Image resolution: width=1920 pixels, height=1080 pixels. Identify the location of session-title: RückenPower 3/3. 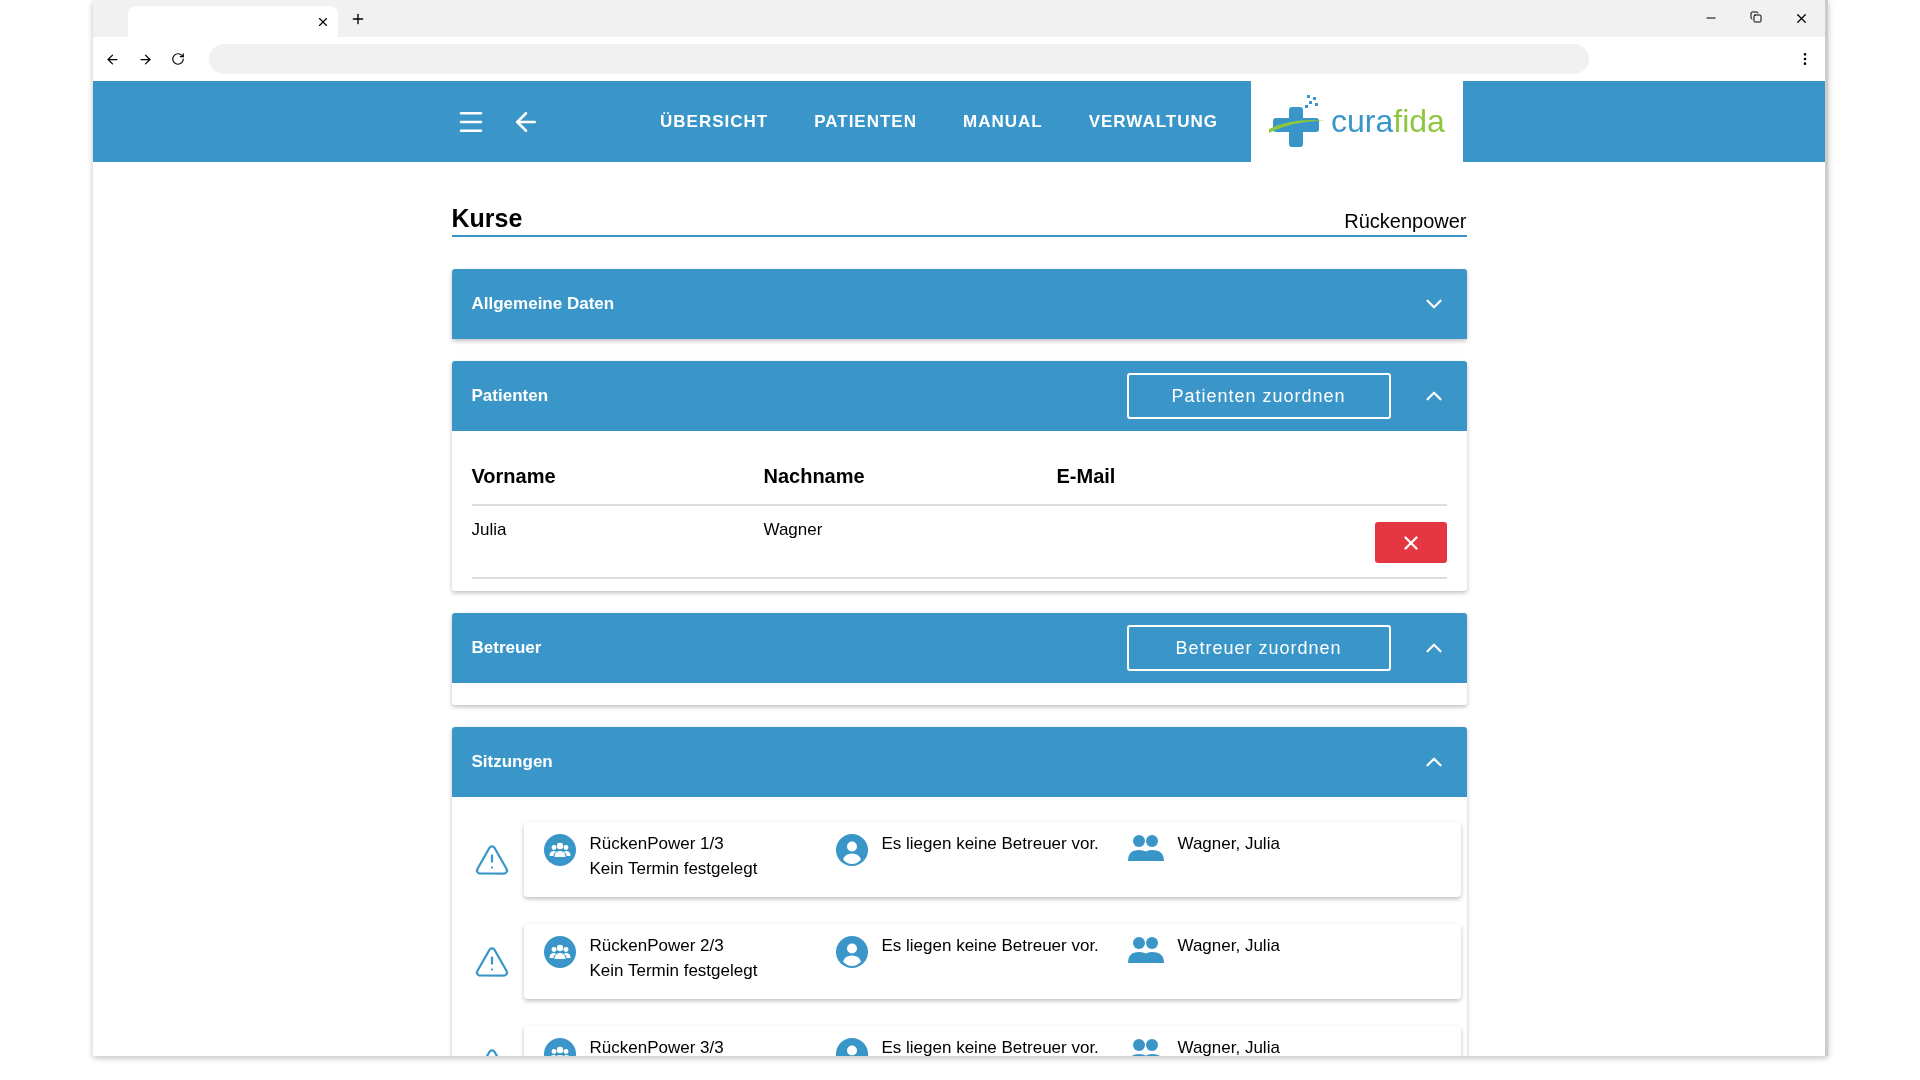
(656, 1047).